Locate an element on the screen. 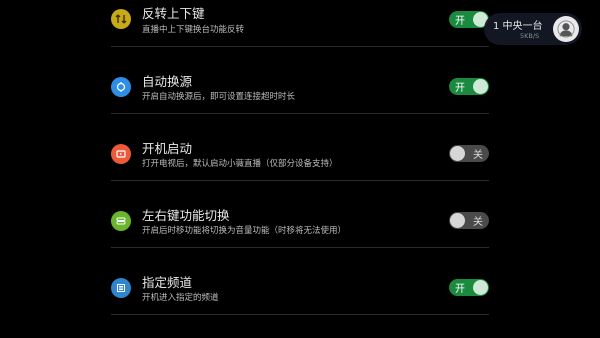 This screenshot has width=600, height=338. channel-info-overlay: 1 中央一台 5KB/S is located at coordinates (533, 29).